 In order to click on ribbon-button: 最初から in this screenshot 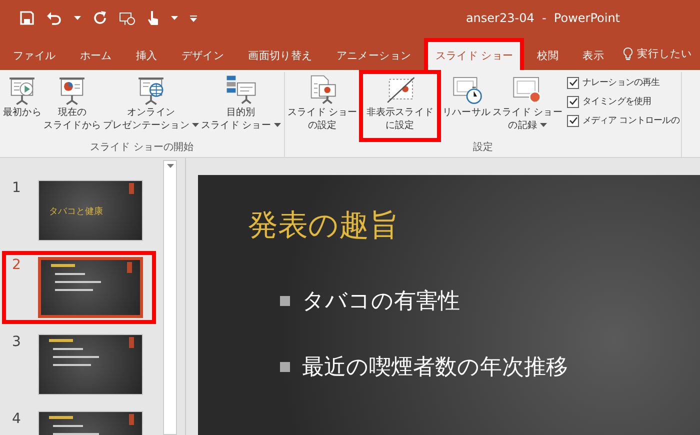, I will do `click(22, 106)`.